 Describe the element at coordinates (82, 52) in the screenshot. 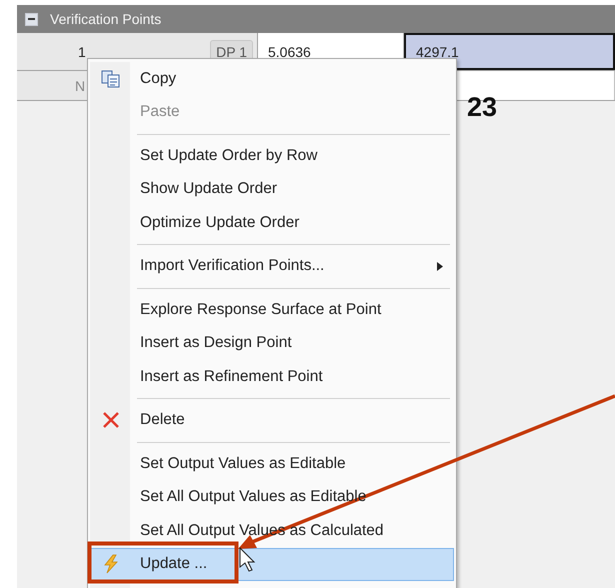

I see `row-number: 1` at that location.